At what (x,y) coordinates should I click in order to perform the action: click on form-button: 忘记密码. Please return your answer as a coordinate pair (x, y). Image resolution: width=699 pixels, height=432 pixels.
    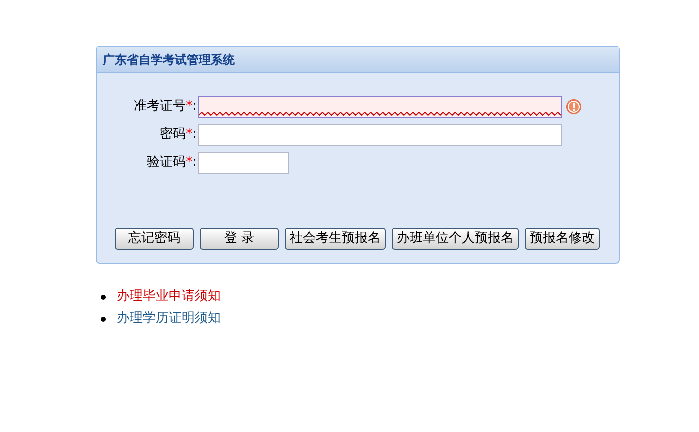
    Looking at the image, I should click on (154, 239).